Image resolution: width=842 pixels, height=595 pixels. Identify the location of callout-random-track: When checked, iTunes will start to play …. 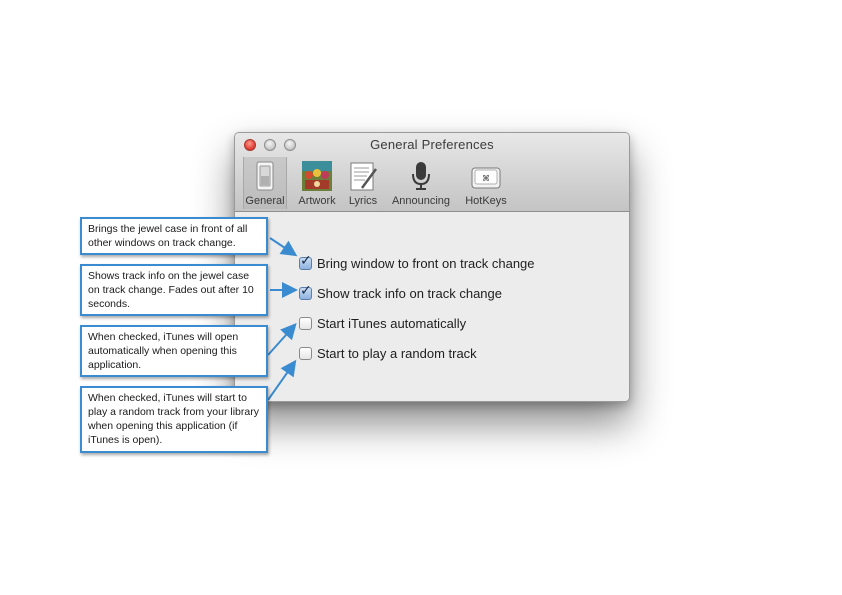
(174, 419).